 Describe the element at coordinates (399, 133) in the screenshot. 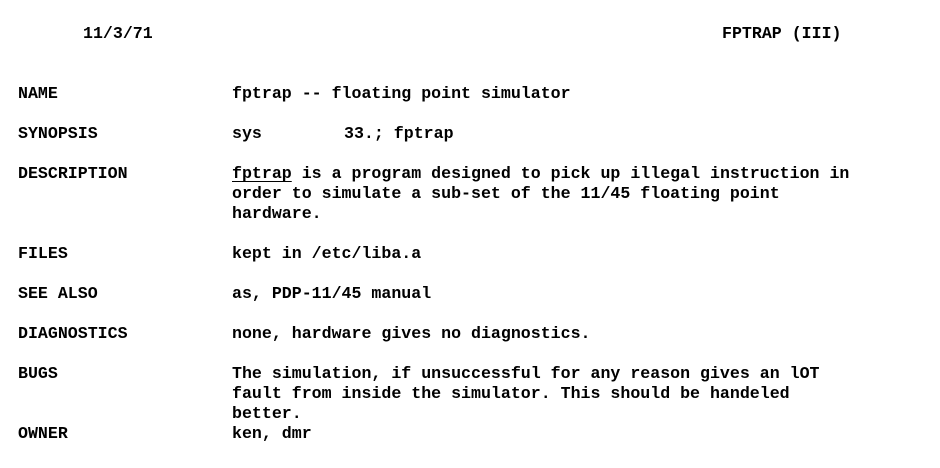

I see `synopsis-arguments: 33.; fptrap` at that location.